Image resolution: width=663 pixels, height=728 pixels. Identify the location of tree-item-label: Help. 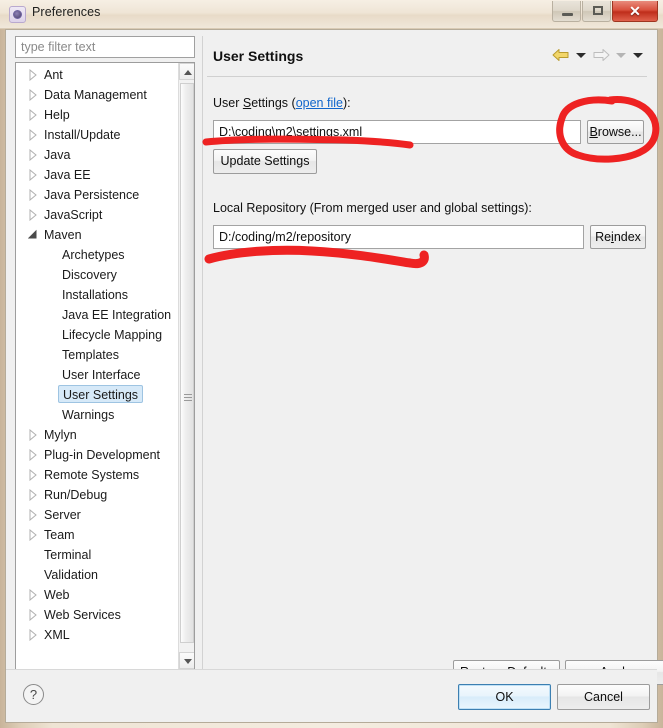
(57, 115).